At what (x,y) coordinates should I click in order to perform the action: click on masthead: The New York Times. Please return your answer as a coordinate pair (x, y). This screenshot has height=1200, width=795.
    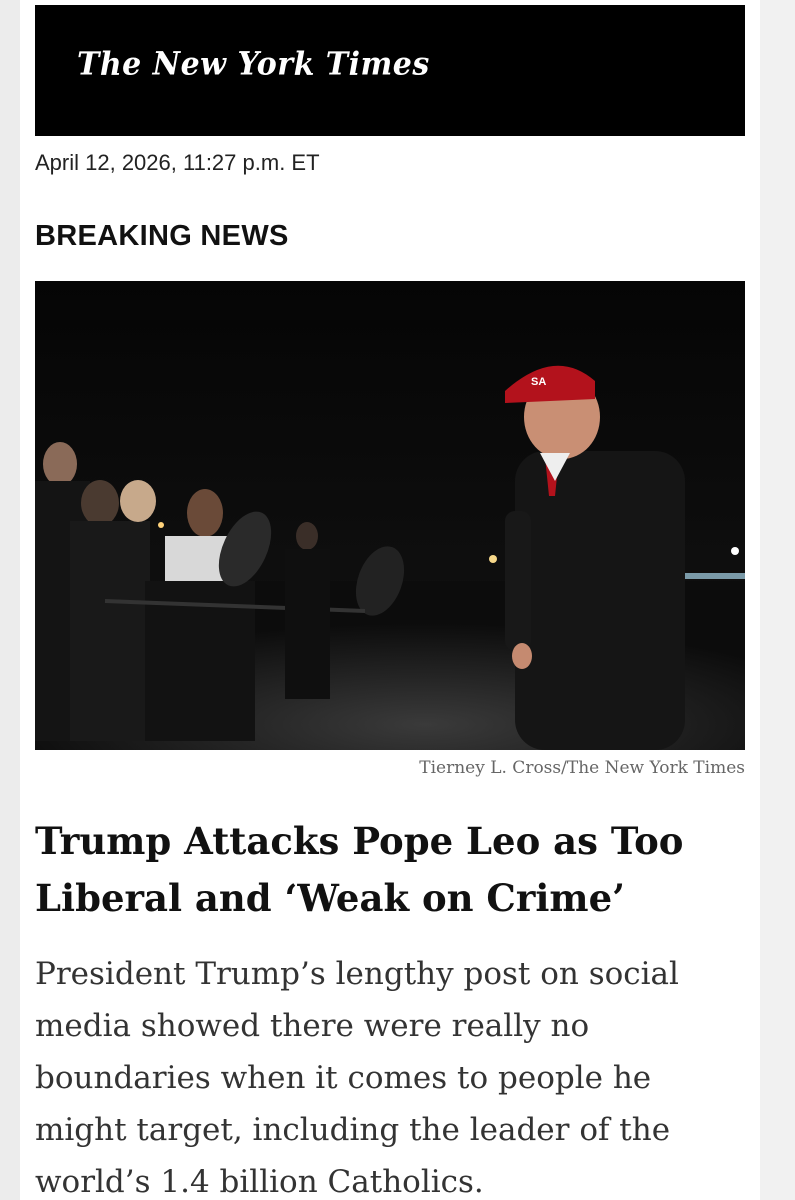
    Looking at the image, I should click on (390, 70).